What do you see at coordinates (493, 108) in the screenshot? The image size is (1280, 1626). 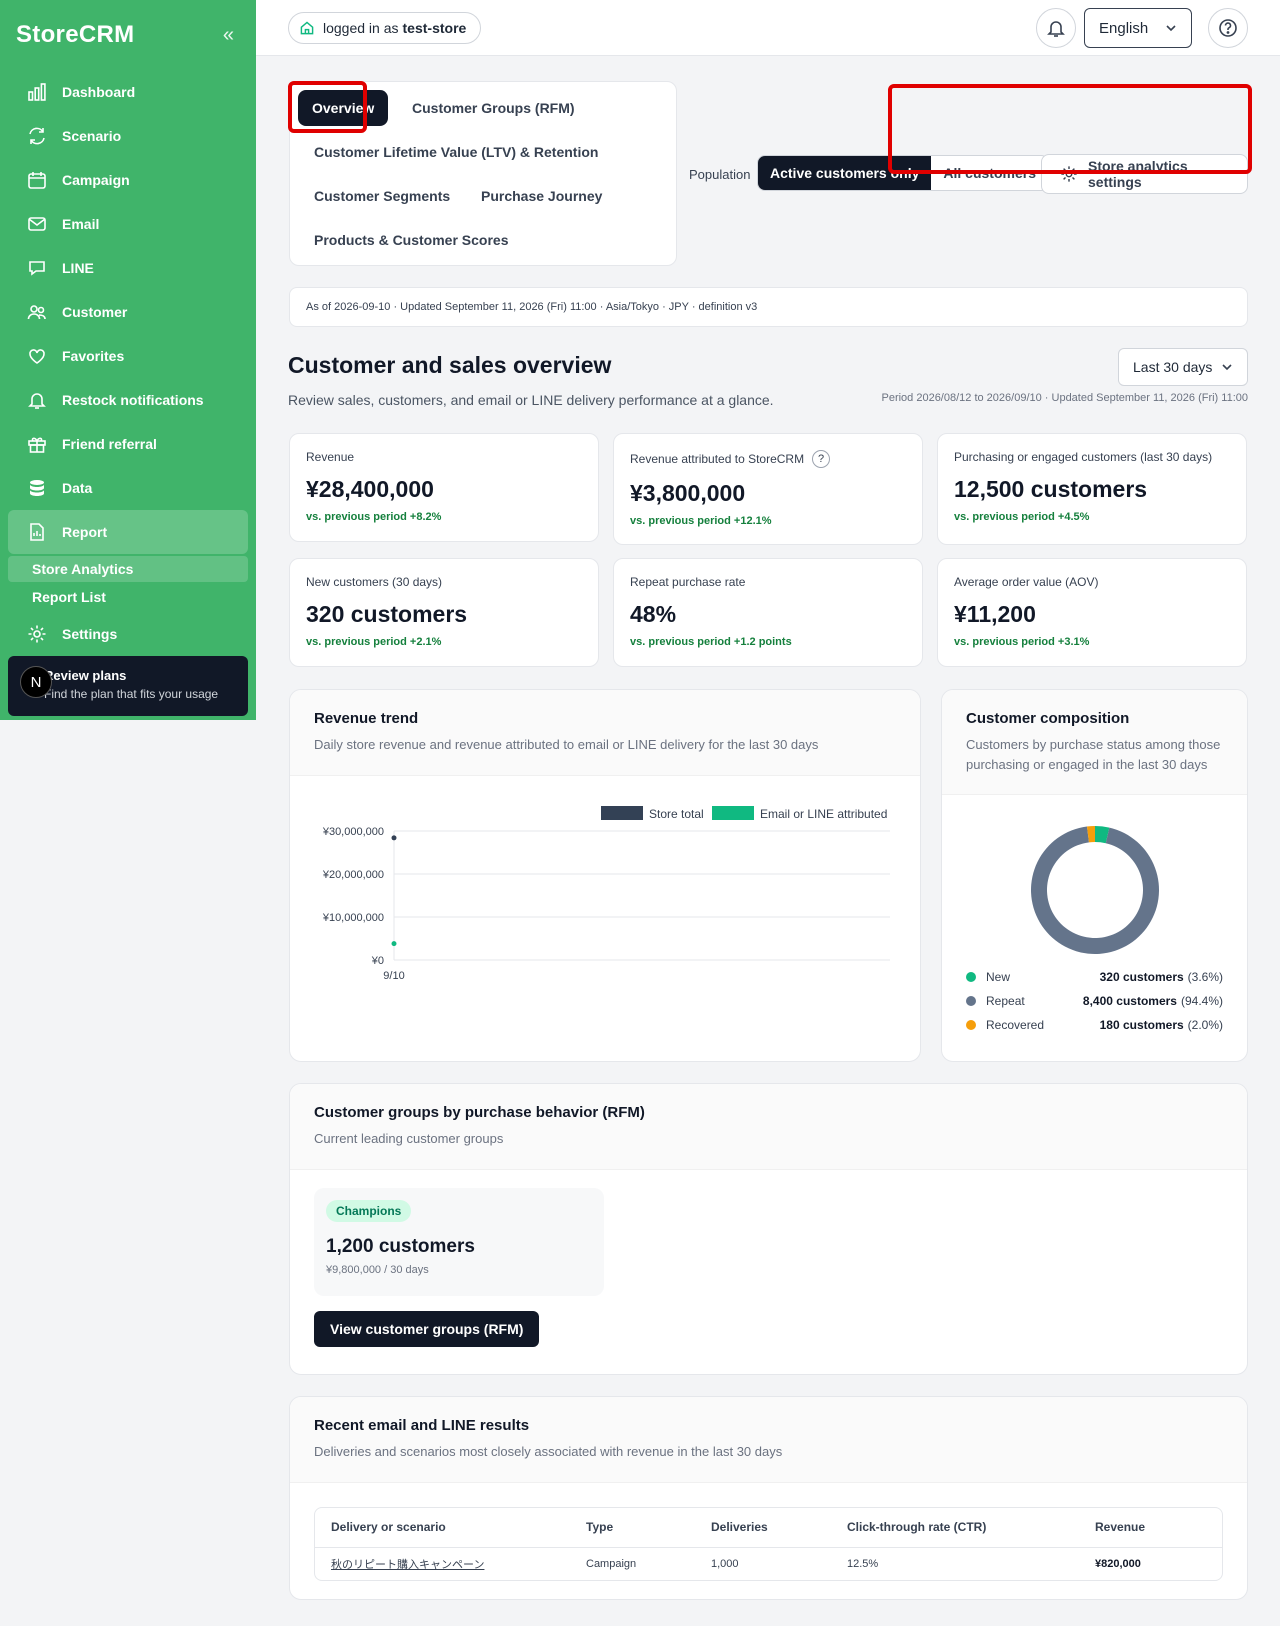 I see `tab-customer-groups-rfm: Customer Groups (RFM)` at bounding box center [493, 108].